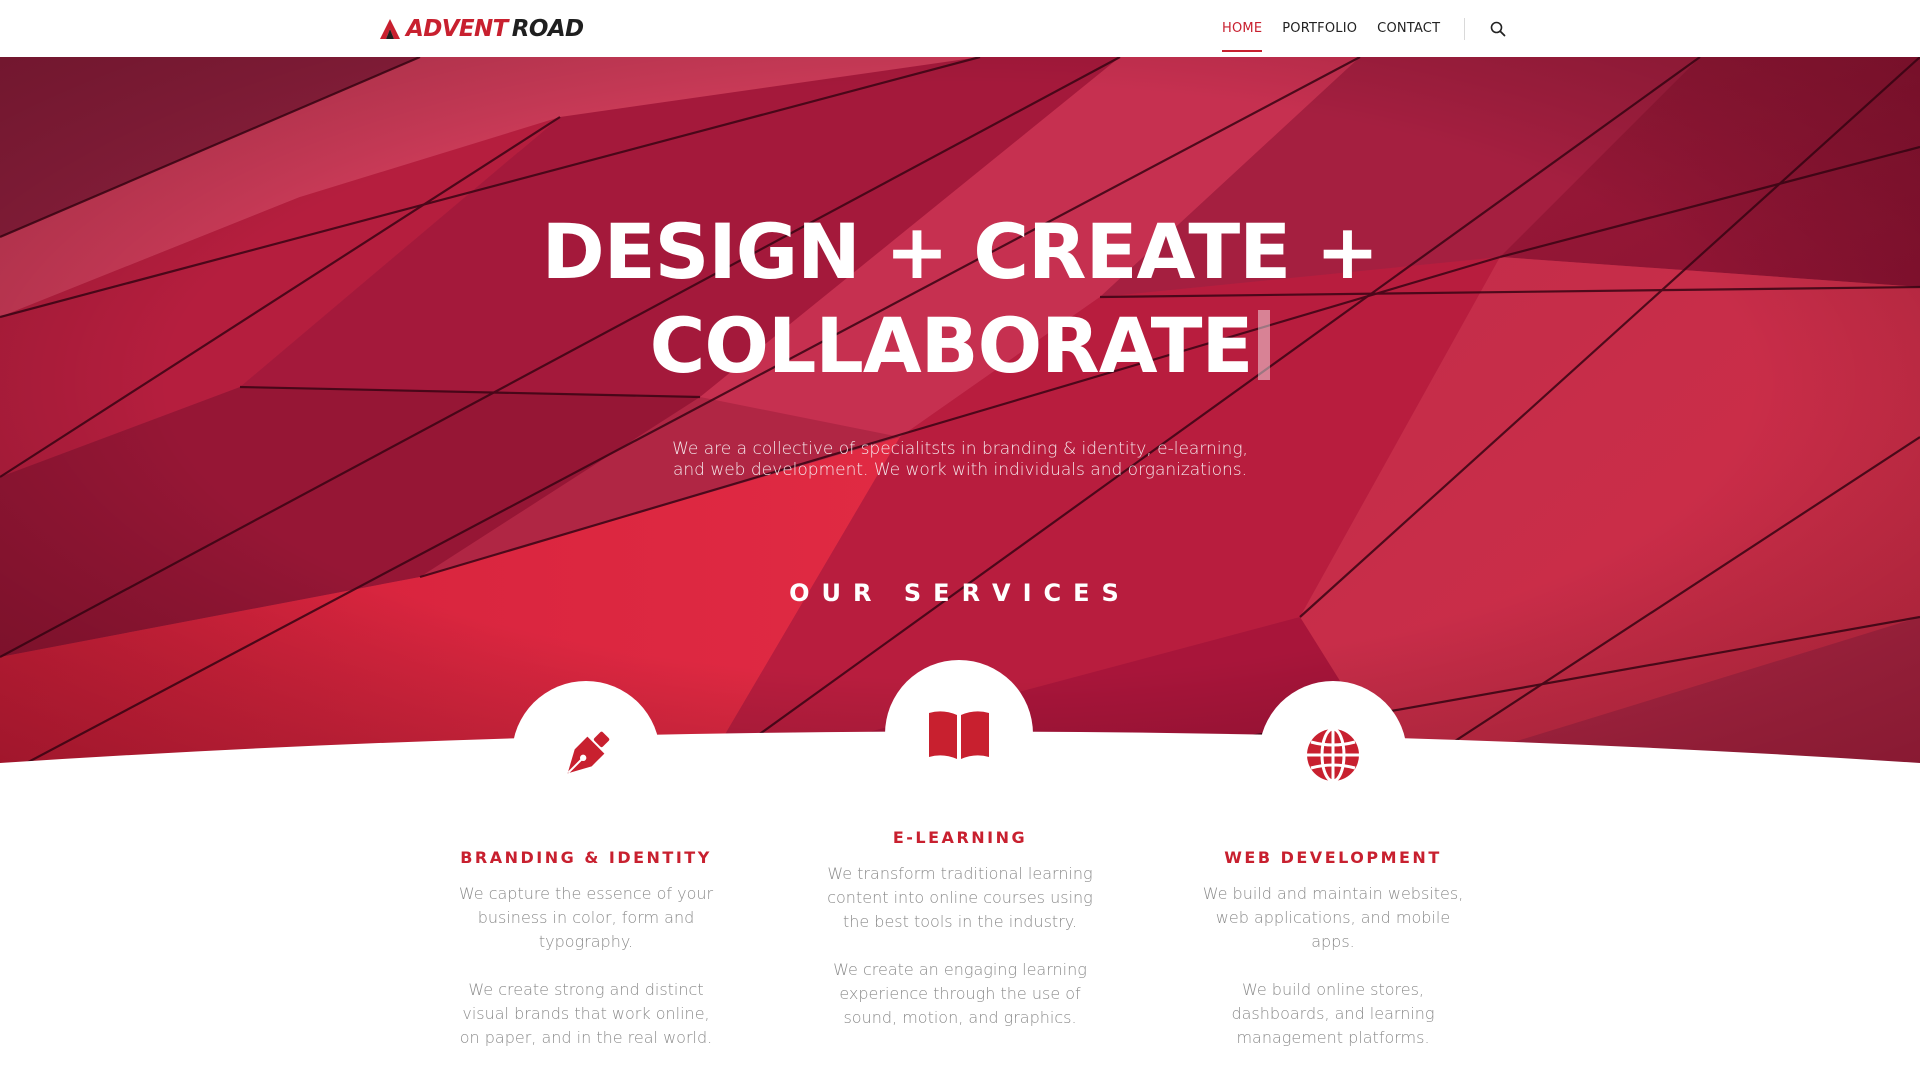 The height and width of the screenshot is (1080, 1920). What do you see at coordinates (1242, 33) in the screenshot?
I see `nav-home: HOME` at bounding box center [1242, 33].